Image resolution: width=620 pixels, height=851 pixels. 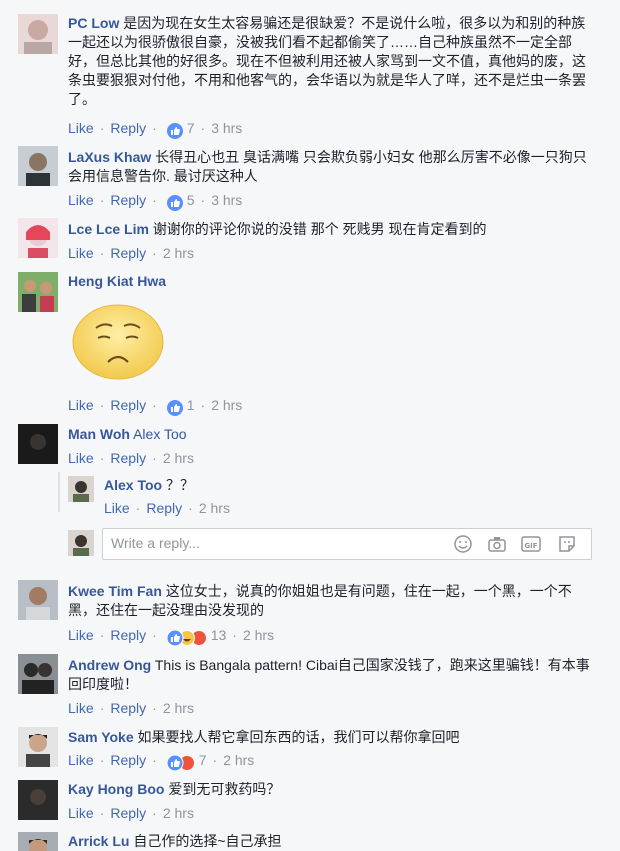 I want to click on comment-actions: Like · Reply · 5 · 3 hrs, so click(x=155, y=200).